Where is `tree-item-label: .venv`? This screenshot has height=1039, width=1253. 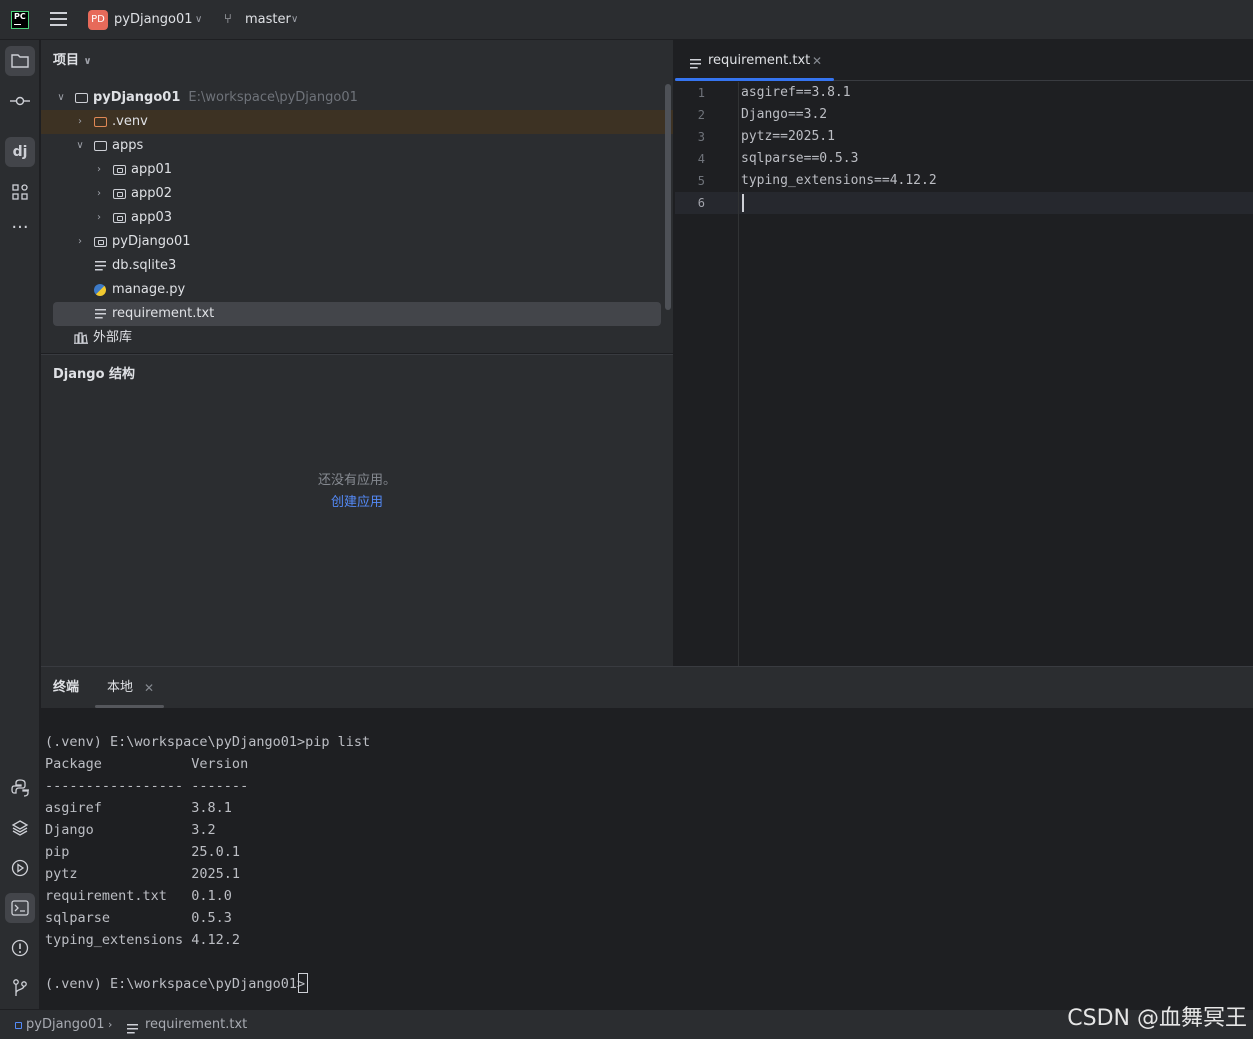
tree-item-label: .venv is located at coordinates (130, 121).